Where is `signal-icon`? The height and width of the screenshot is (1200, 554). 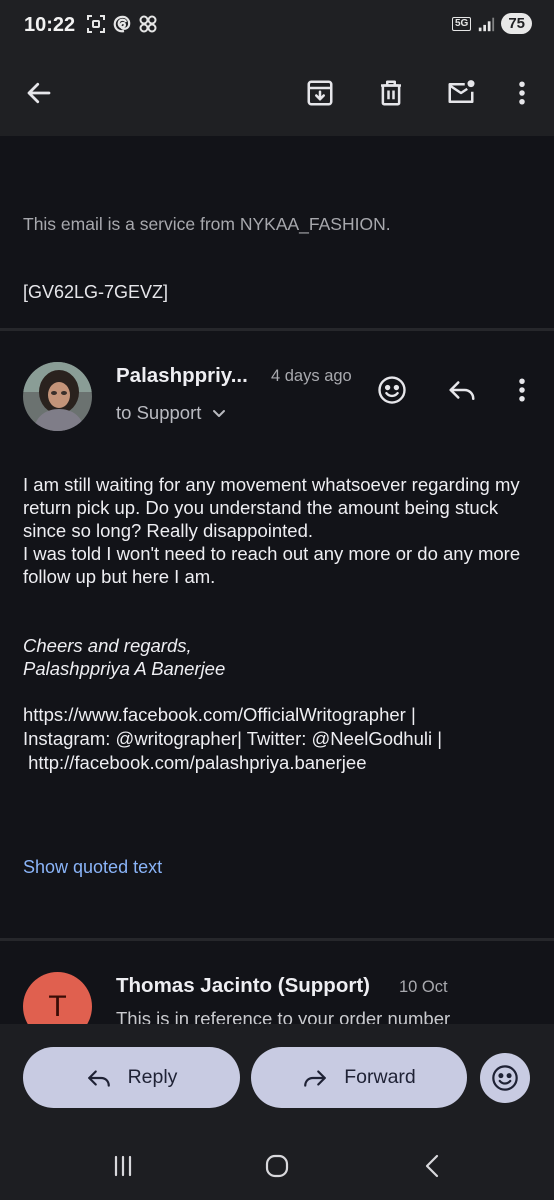 signal-icon is located at coordinates (487, 24).